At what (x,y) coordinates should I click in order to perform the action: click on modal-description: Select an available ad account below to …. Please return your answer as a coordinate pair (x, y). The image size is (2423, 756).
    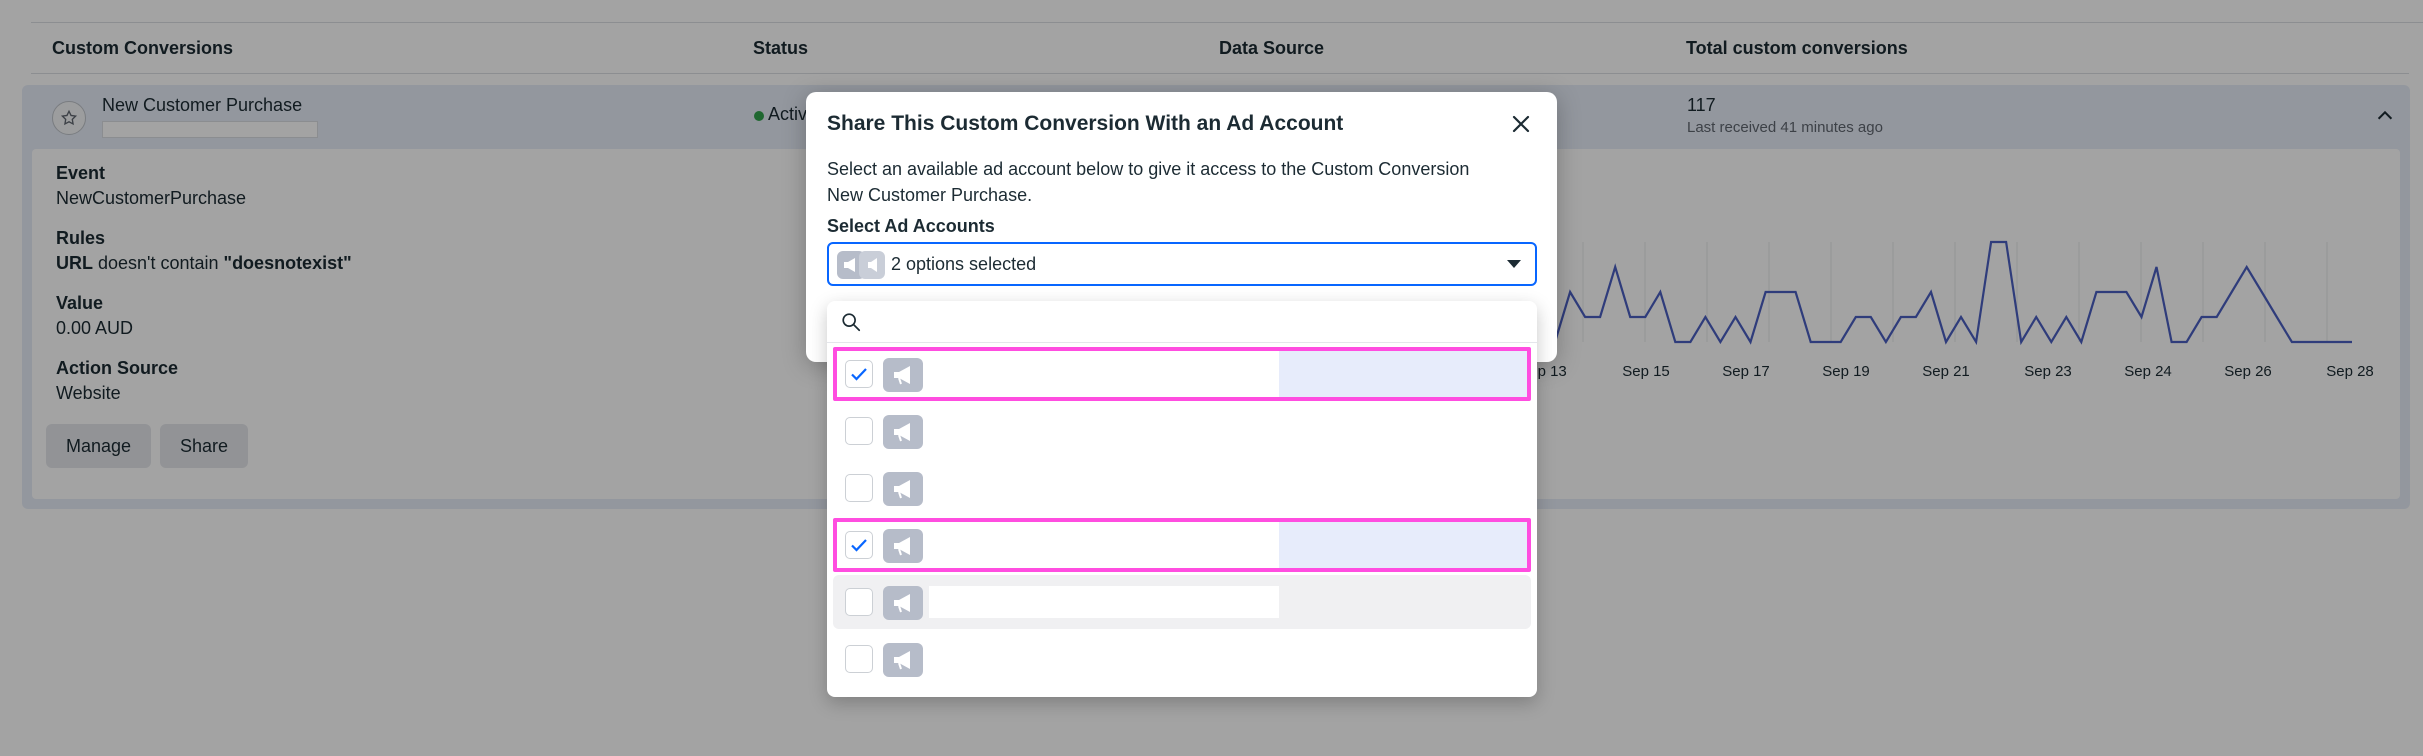
    Looking at the image, I should click on (1148, 182).